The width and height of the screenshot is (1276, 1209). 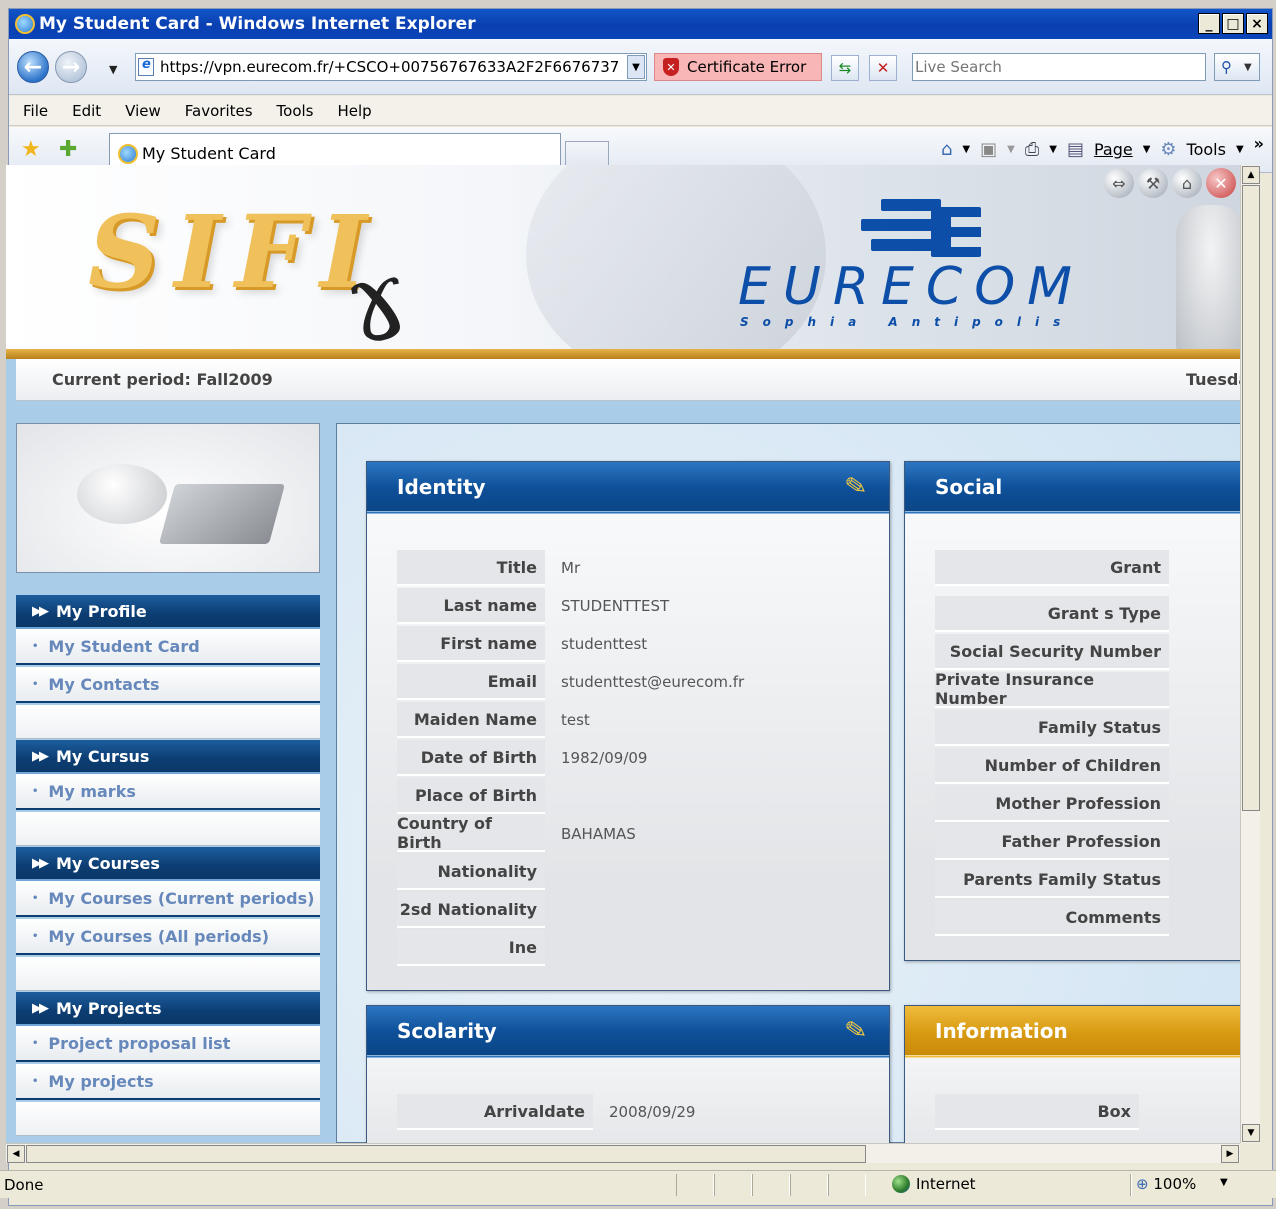 I want to click on menu-item-label: My Student Card, so click(x=124, y=646).